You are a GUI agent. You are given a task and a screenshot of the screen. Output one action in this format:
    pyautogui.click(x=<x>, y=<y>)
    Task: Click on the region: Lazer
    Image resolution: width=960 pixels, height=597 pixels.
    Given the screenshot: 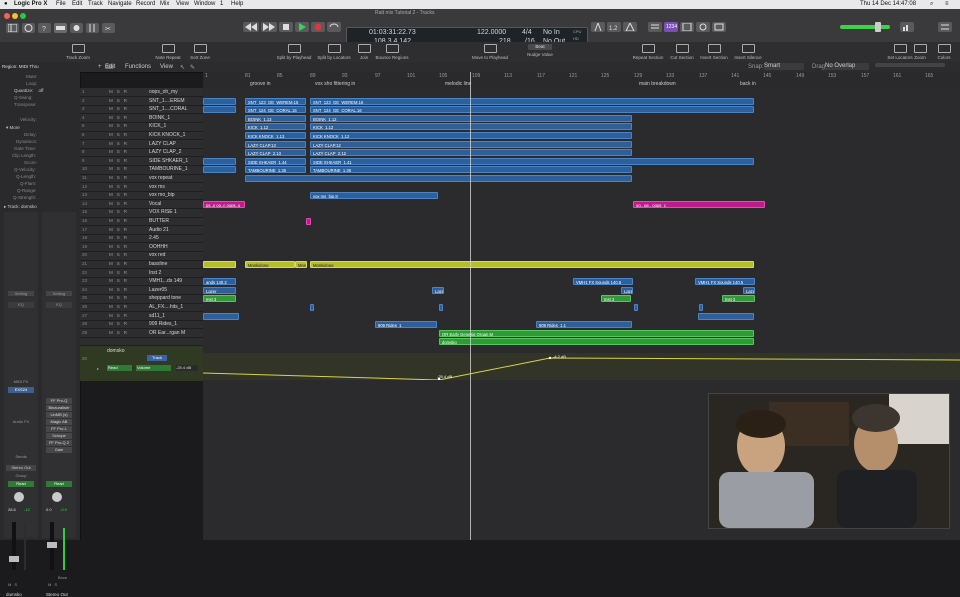 What is the action you would take?
    pyautogui.click(x=438, y=290)
    